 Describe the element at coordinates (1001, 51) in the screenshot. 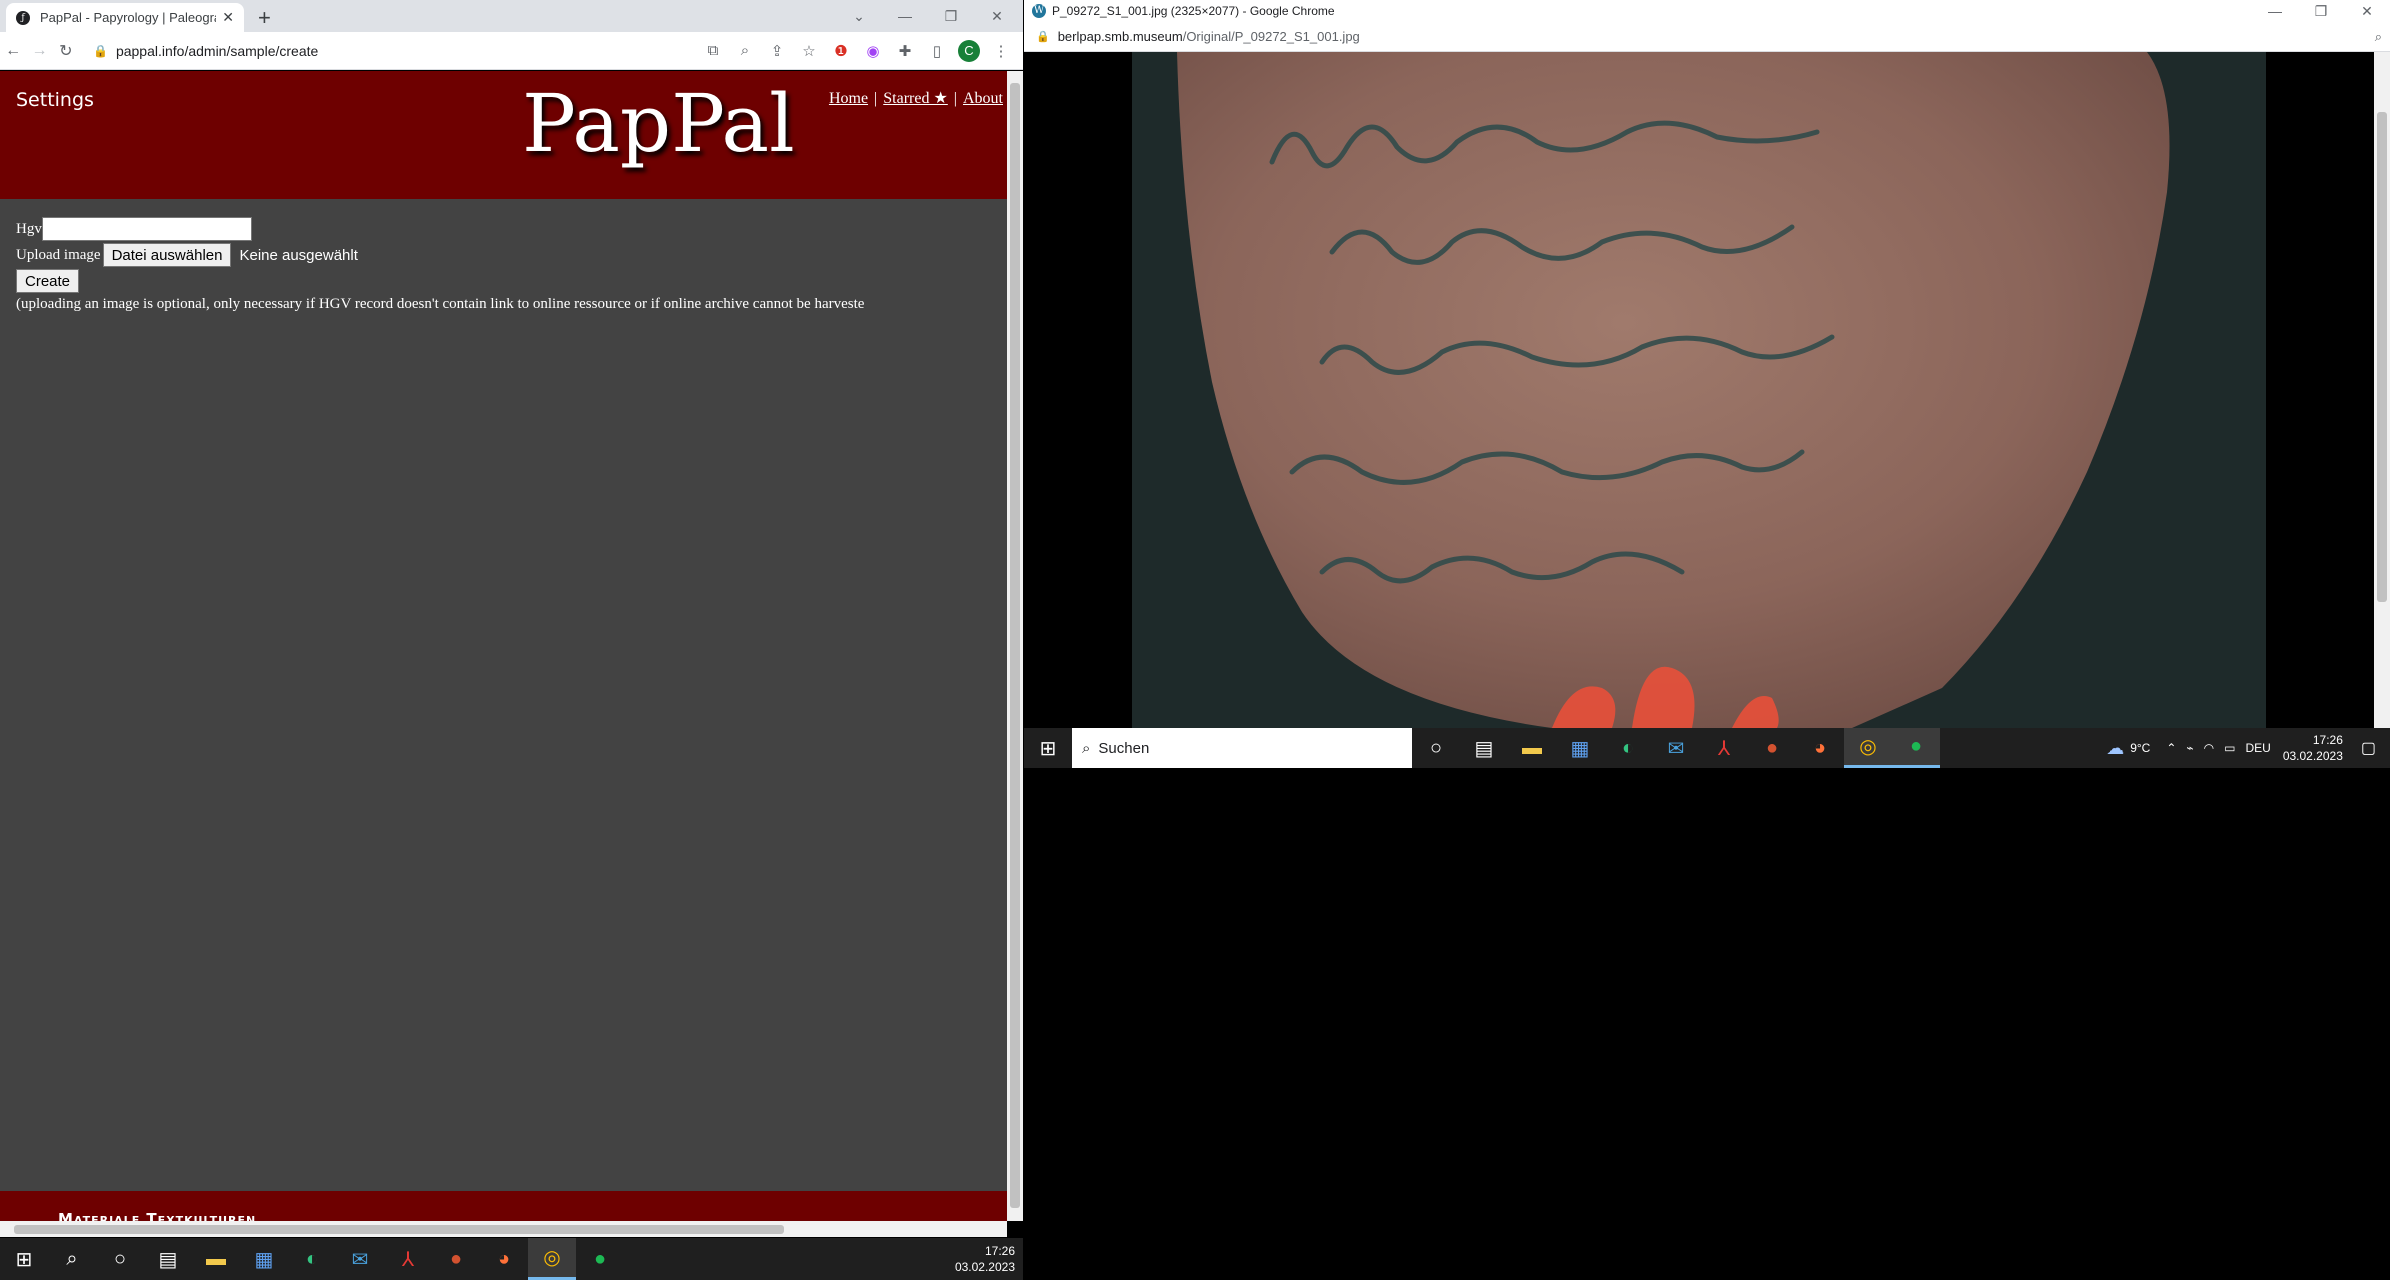

I see `menu-kebab-icon: ⋮` at that location.